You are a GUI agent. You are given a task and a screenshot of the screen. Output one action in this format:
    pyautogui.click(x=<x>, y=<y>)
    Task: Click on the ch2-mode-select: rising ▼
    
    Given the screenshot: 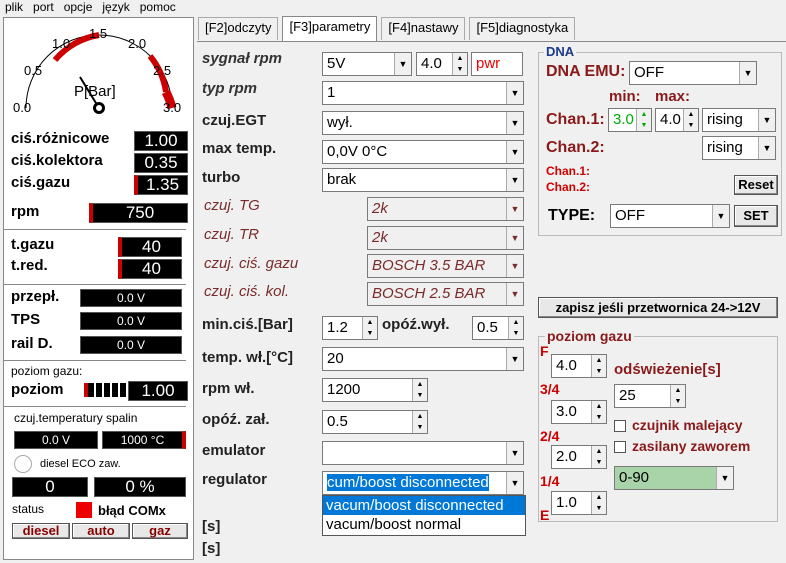 What is the action you would take?
    pyautogui.click(x=739, y=148)
    